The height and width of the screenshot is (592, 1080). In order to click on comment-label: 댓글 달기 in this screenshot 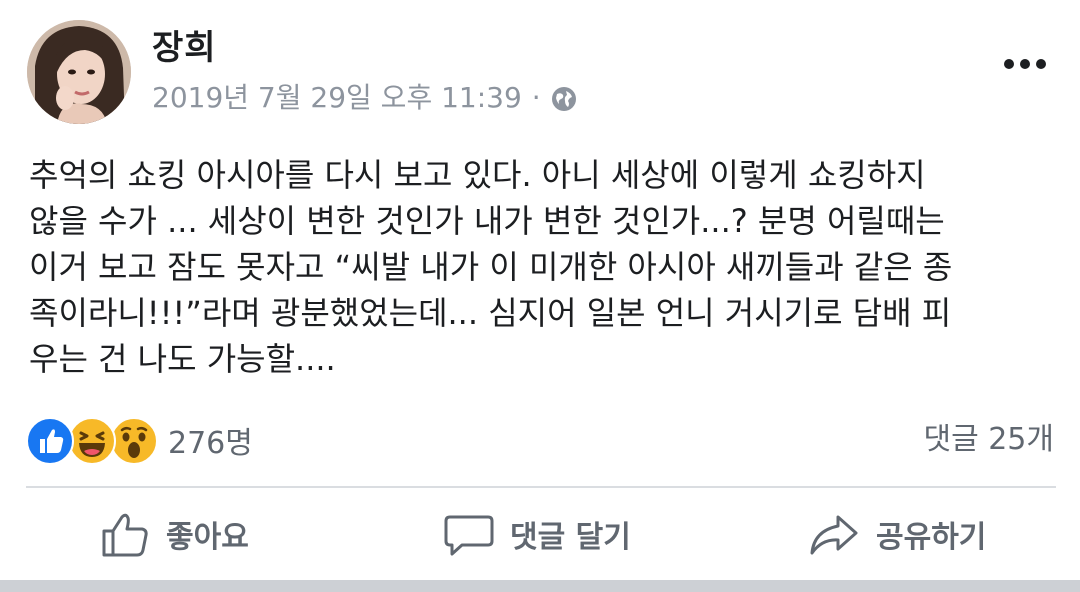, I will do `click(570, 537)`.